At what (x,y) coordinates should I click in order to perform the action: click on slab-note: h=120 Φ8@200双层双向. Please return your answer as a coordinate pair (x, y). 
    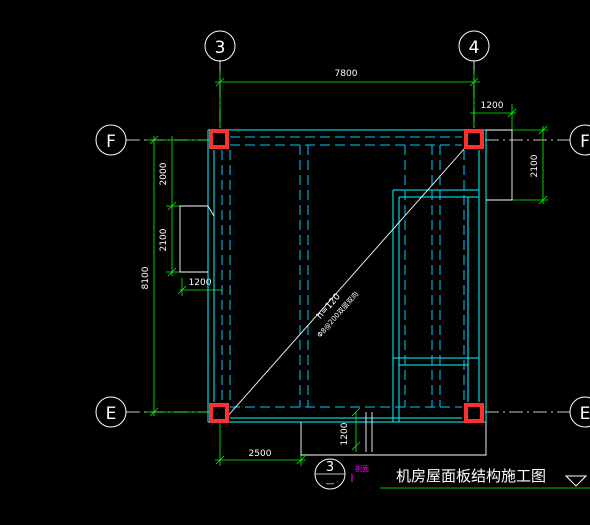
    Looking at the image, I should click on (337, 314).